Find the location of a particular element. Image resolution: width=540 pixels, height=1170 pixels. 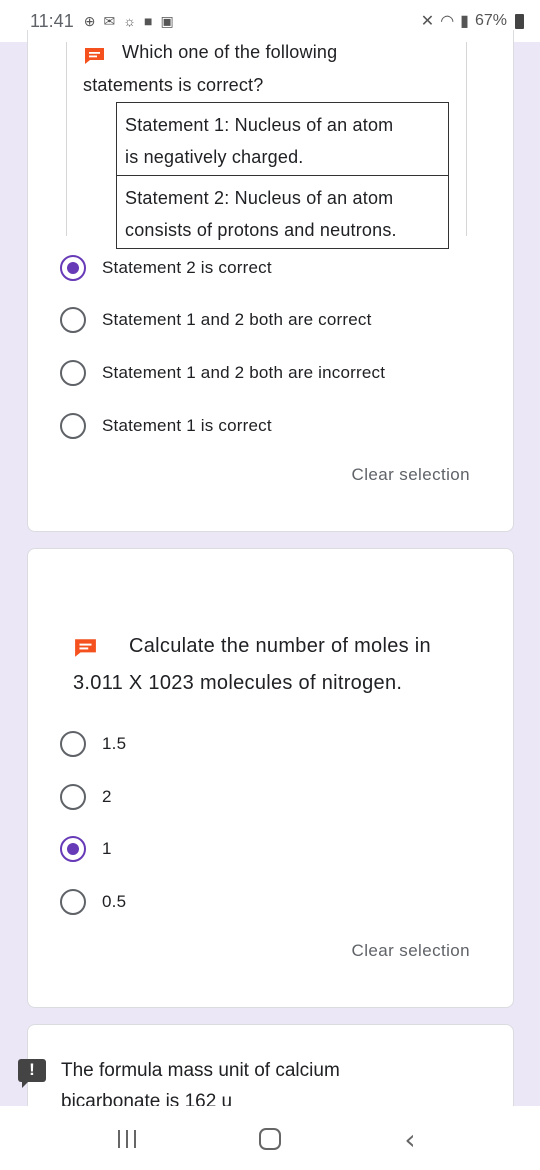

q1-option-4: Statement 1 is correct is located at coordinates (166, 426).